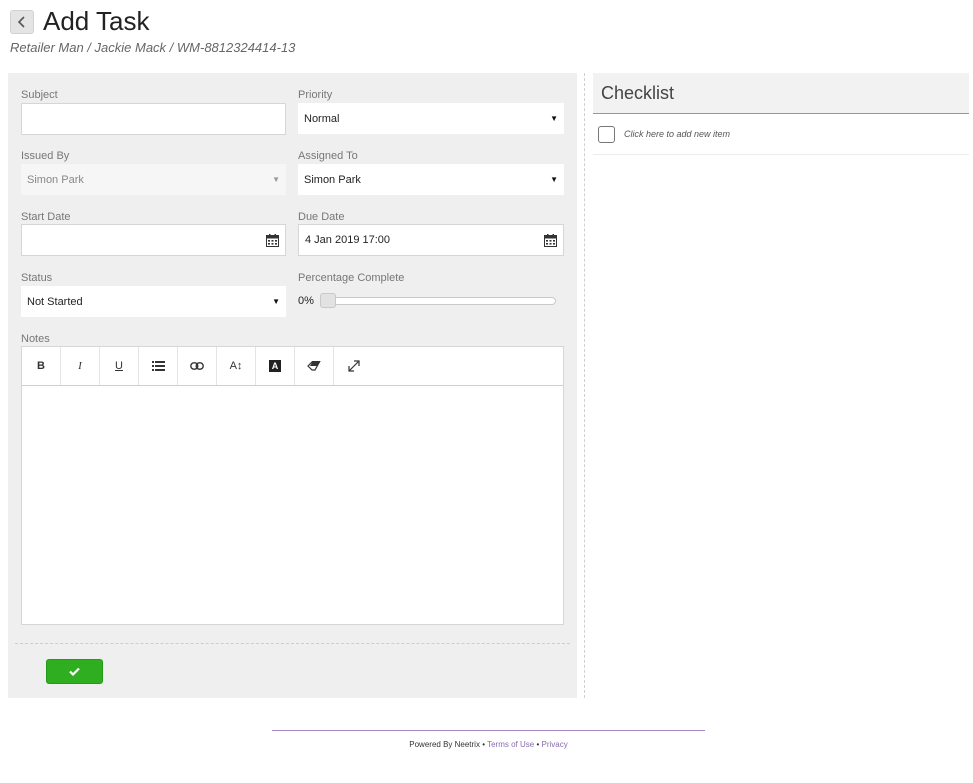 Image resolution: width=973 pixels, height=783 pixels. What do you see at coordinates (348, 240) in the screenshot?
I see `due-date-value: 4 Jan 2019 17:00` at bounding box center [348, 240].